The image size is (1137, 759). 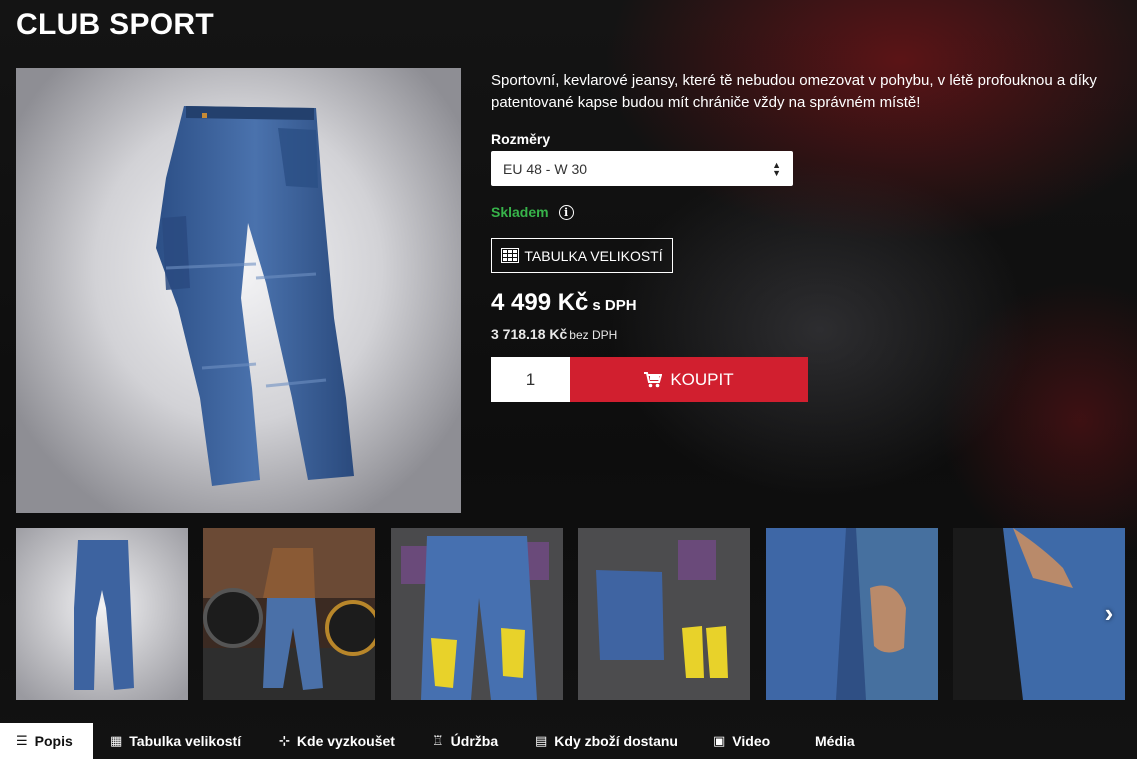 What do you see at coordinates (593, 255) in the screenshot?
I see `size-table-button-label: TABULKA VELIKOSTÍ` at bounding box center [593, 255].